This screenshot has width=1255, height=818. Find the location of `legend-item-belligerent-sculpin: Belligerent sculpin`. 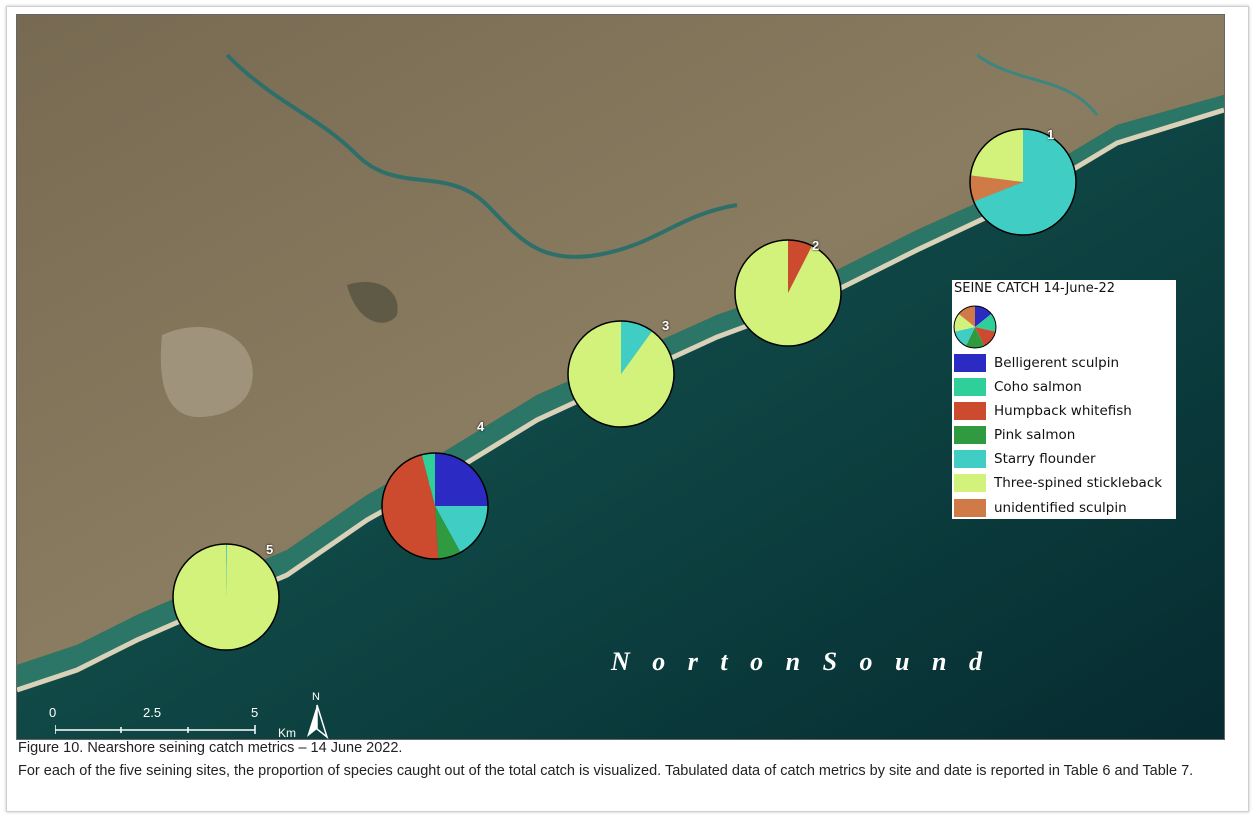

legend-item-belligerent-sculpin: Belligerent sculpin is located at coordinates (1036, 363).